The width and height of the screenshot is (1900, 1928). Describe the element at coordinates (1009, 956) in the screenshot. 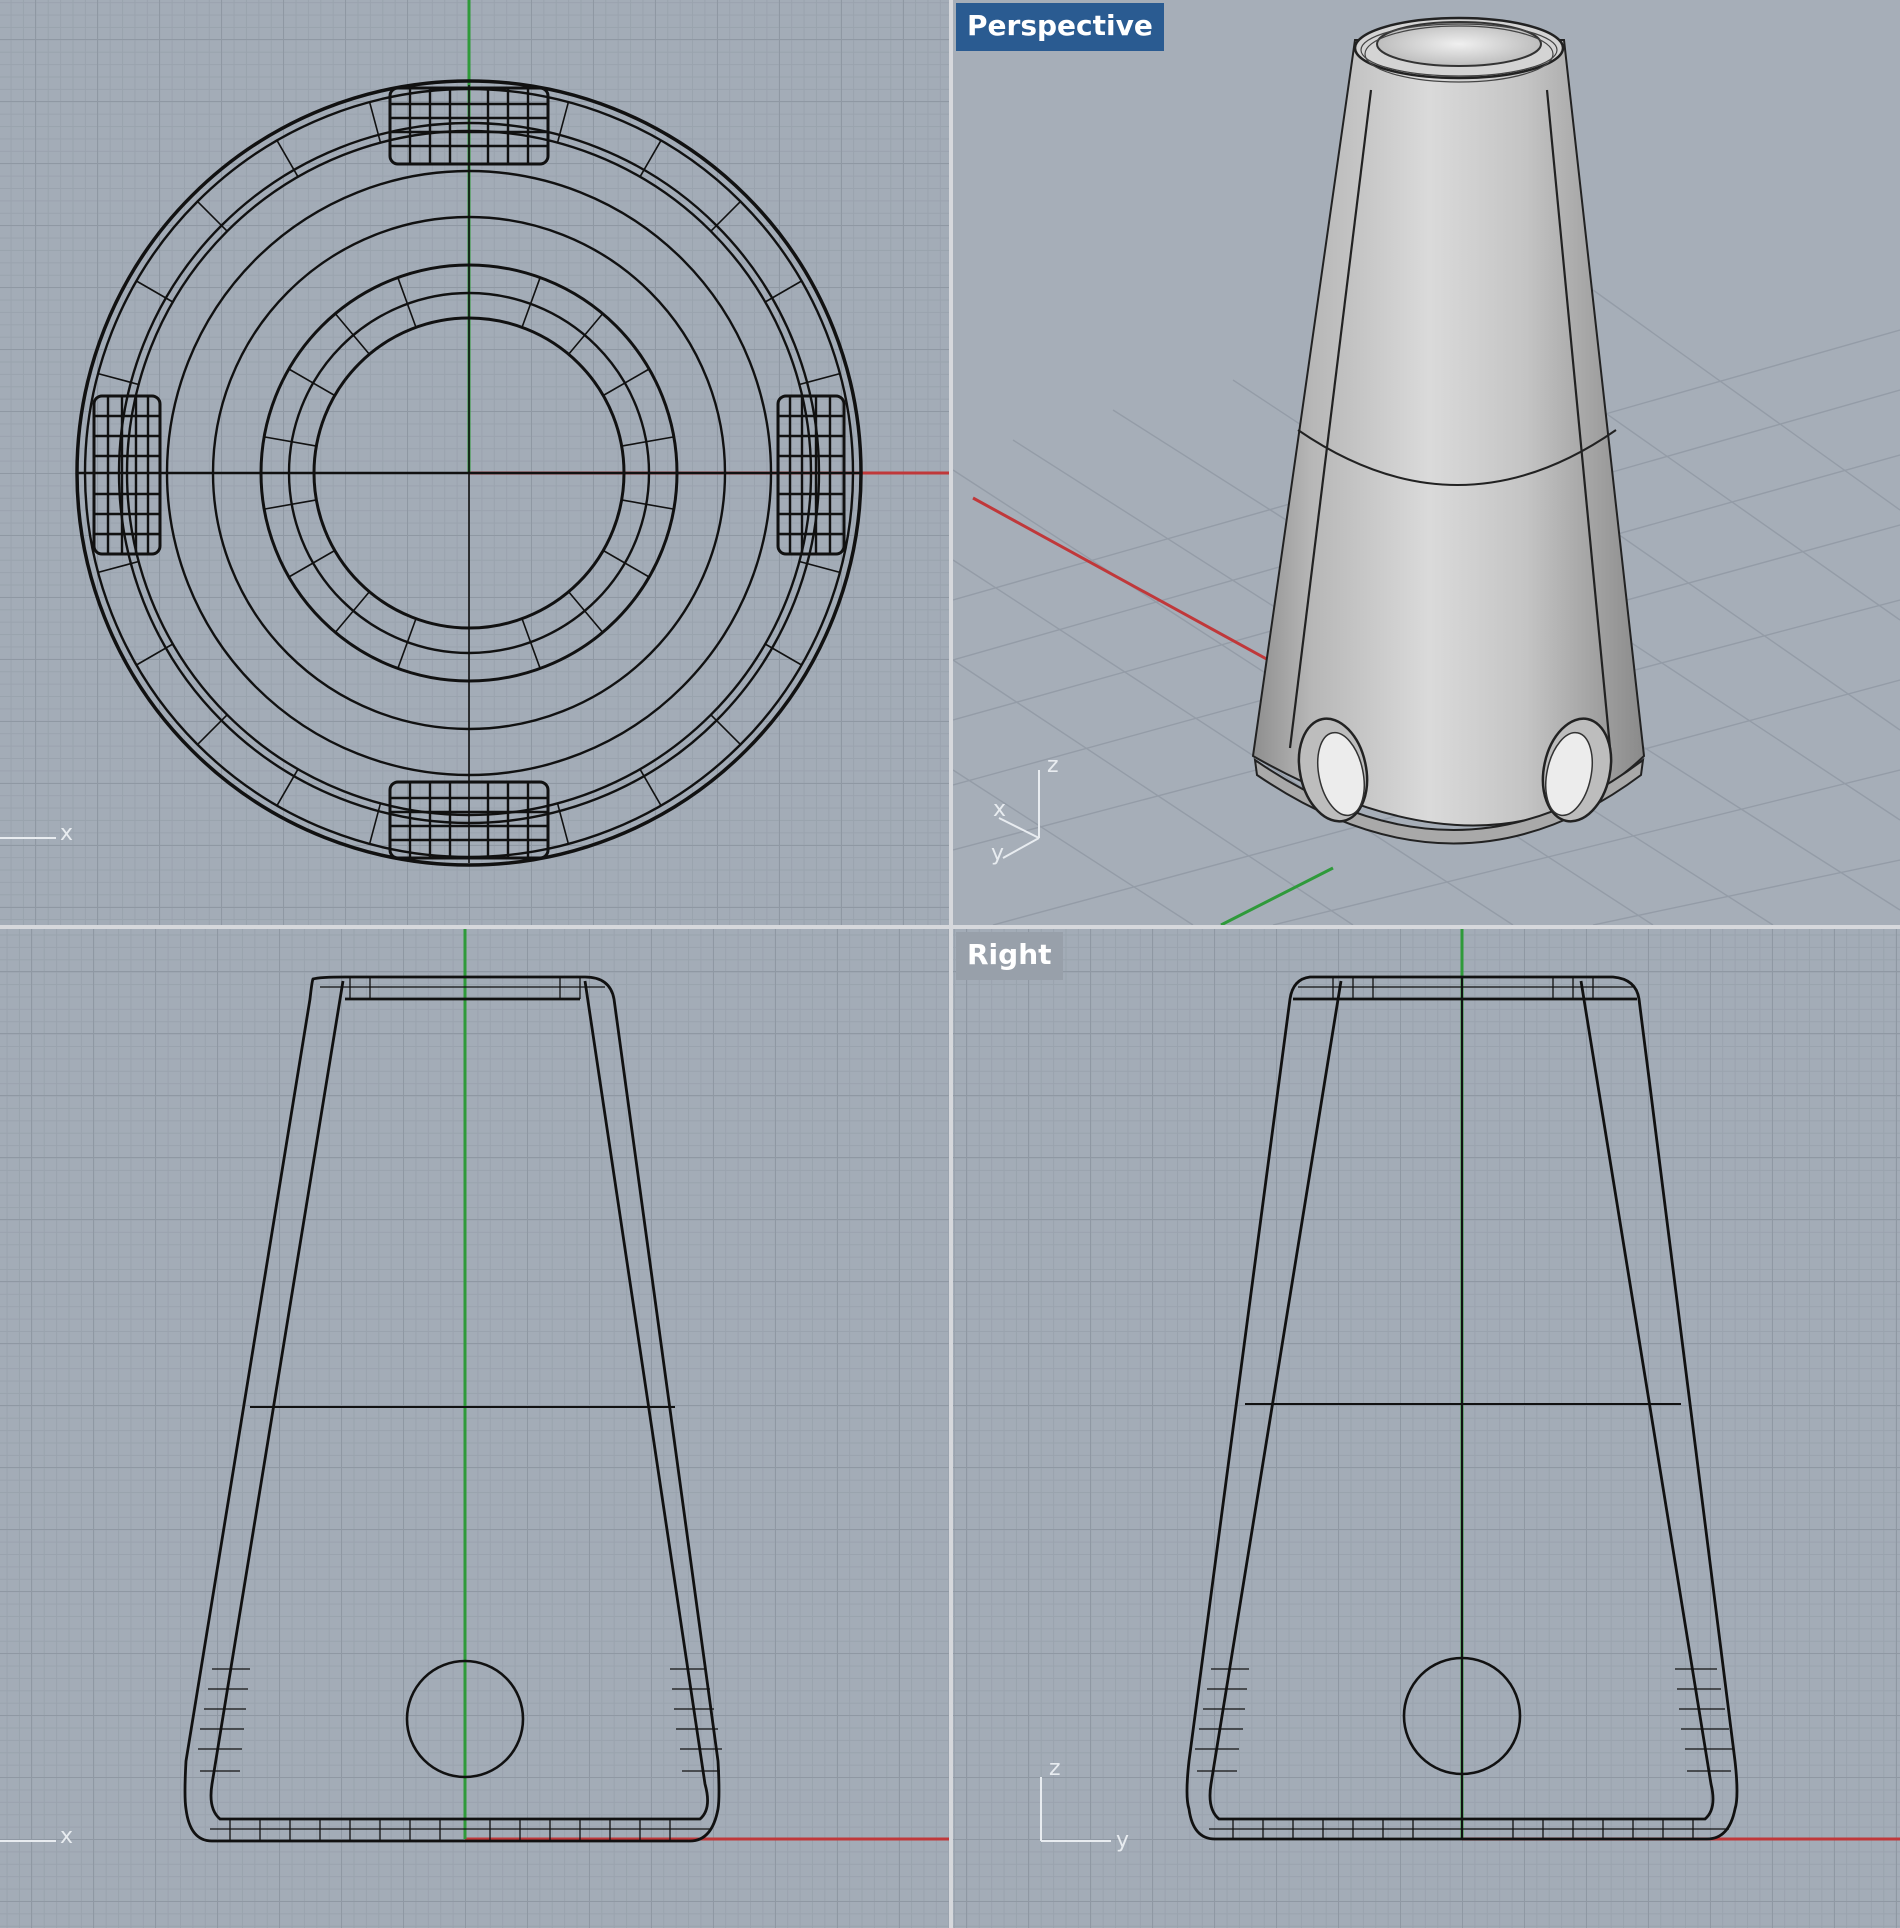

I see `right-viewport-label: Right` at that location.